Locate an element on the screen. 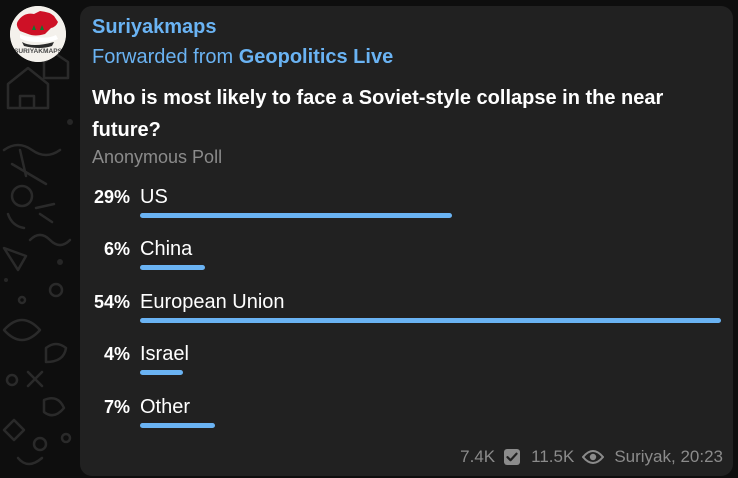 This screenshot has width=738, height=478. option-label: European Union is located at coordinates (212, 302).